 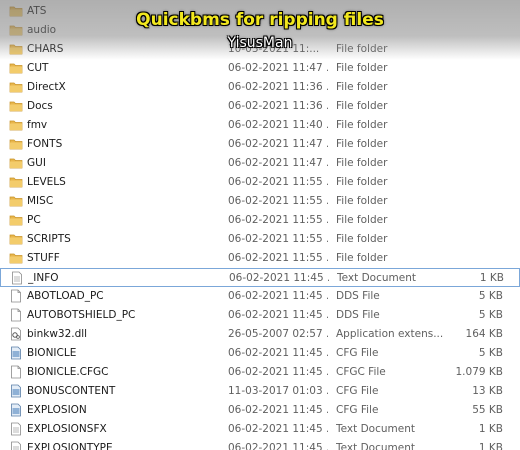 What do you see at coordinates (46, 87) in the screenshot?
I see `file-name: DirectX` at bounding box center [46, 87].